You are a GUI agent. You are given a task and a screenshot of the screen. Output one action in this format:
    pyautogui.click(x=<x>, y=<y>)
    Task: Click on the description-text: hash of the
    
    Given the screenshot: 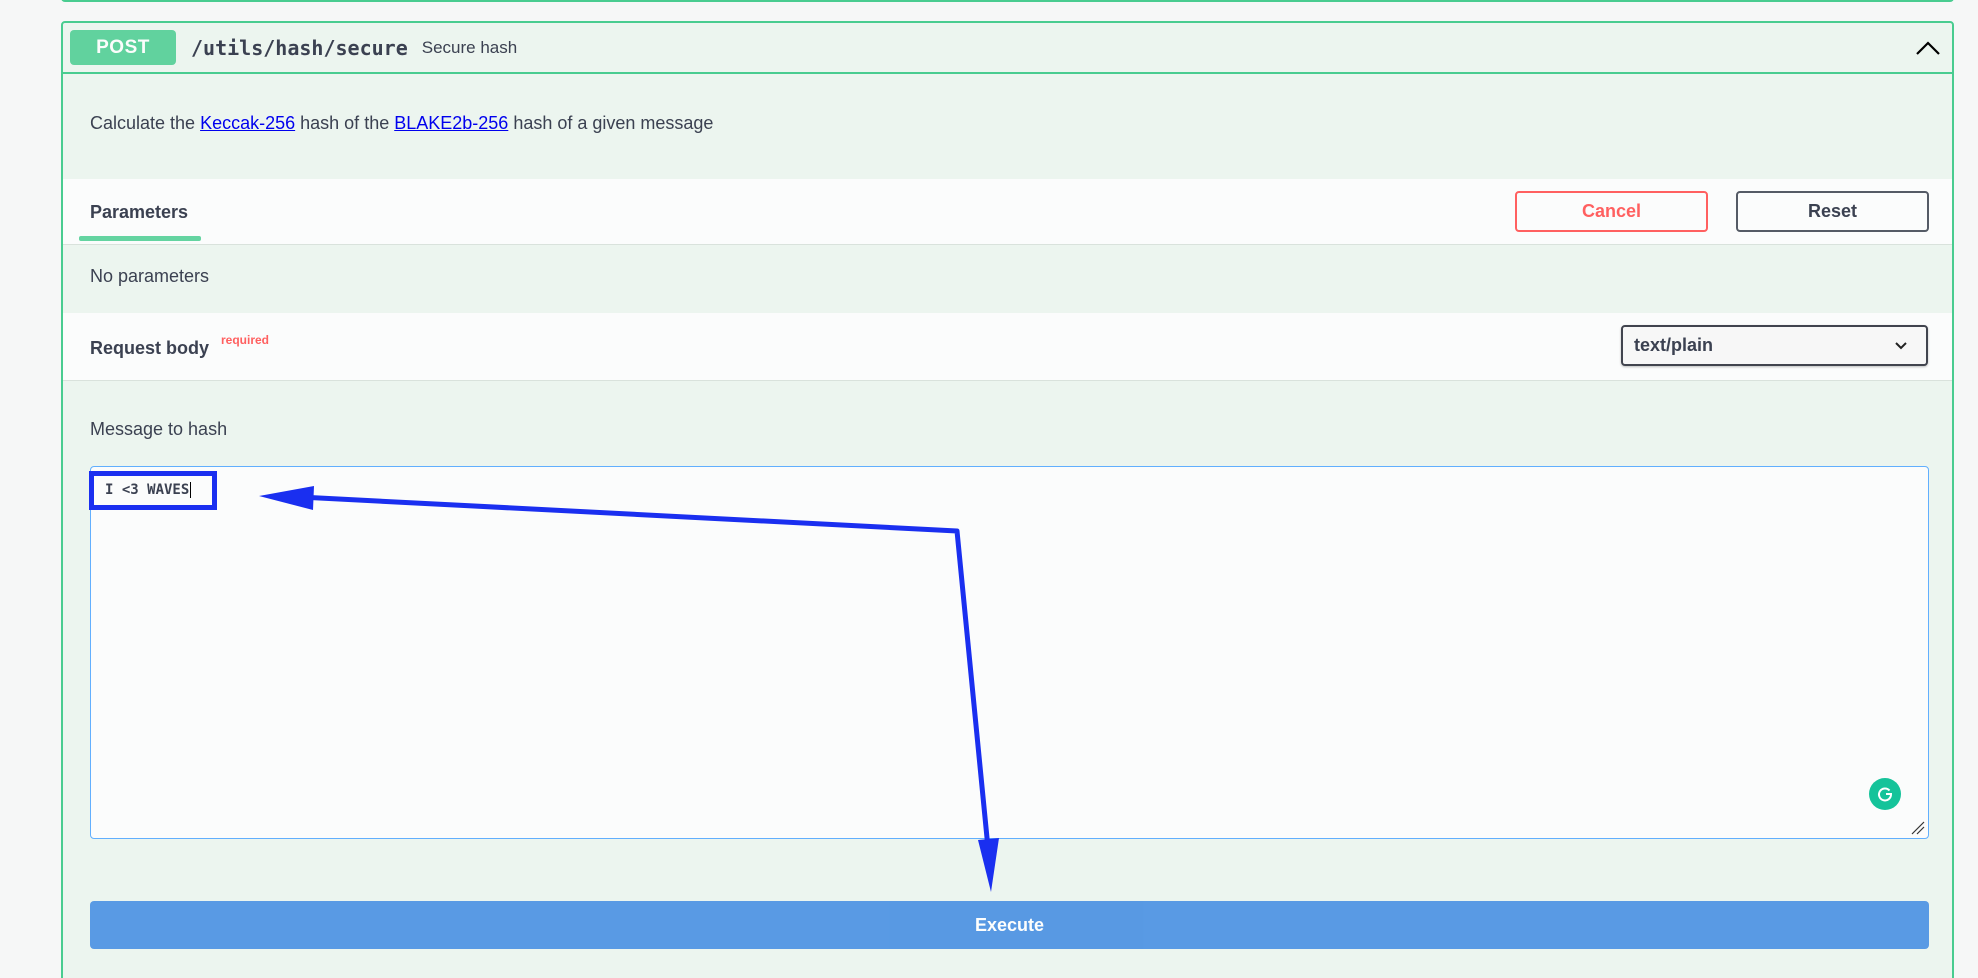 What is the action you would take?
    pyautogui.click(x=345, y=123)
    